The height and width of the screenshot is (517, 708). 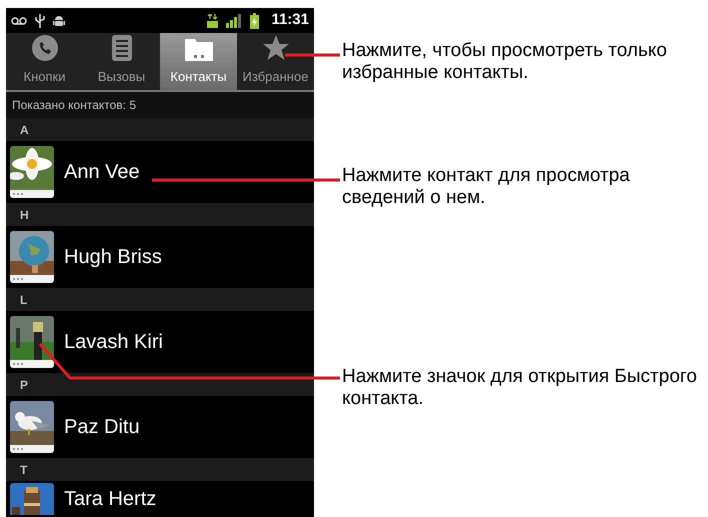 What do you see at coordinates (505, 62) in the screenshot?
I see `callout-text: Нажмите, чтобы просмотреть только избранные контакты.` at bounding box center [505, 62].